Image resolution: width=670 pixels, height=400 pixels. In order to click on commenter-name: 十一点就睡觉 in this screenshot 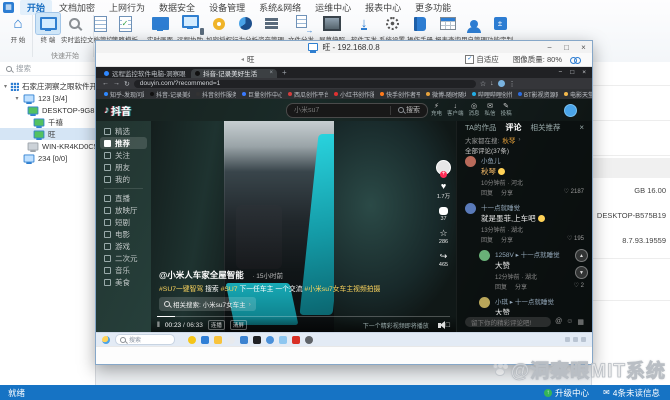, I will do `click(532, 207)`.